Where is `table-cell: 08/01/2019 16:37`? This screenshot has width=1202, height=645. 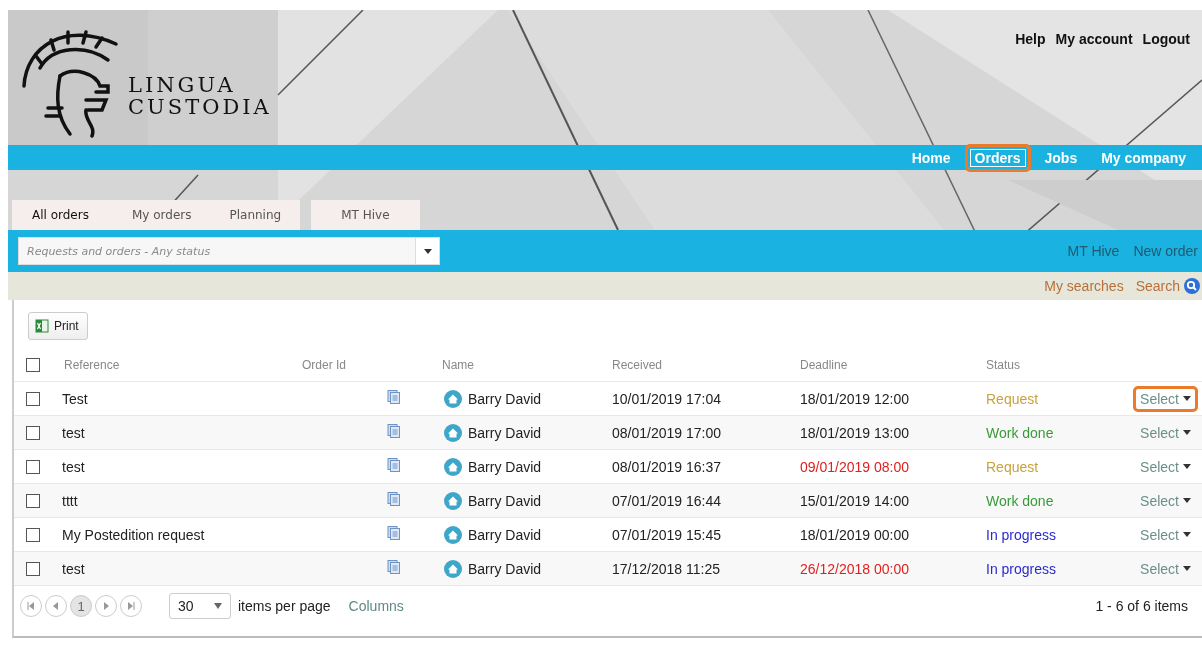 table-cell: 08/01/2019 16:37 is located at coordinates (666, 466).